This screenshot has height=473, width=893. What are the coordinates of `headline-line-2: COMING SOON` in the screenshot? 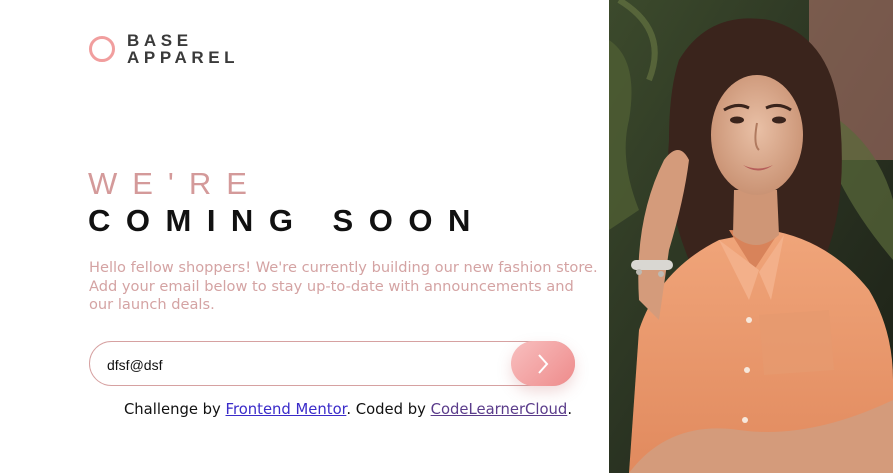 It's located at (287, 220).